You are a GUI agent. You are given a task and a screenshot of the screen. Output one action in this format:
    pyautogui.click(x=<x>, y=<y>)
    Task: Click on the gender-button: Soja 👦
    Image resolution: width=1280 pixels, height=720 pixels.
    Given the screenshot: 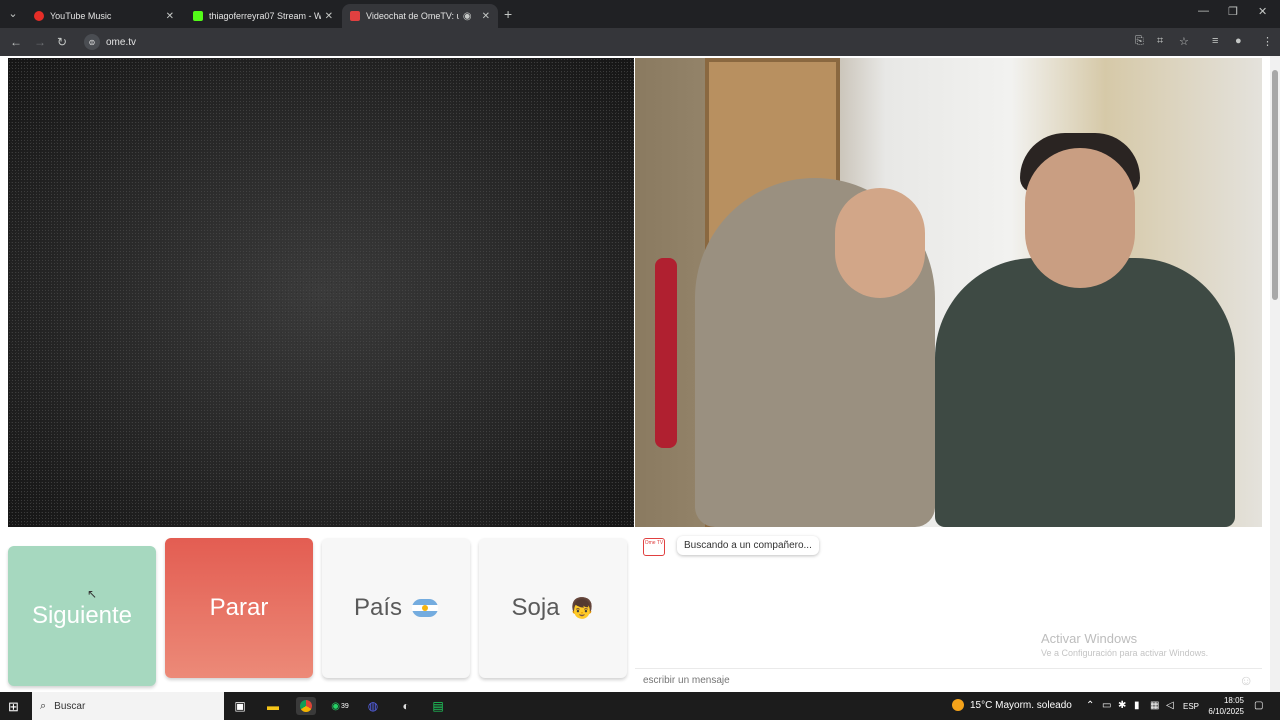 What is the action you would take?
    pyautogui.click(x=553, y=608)
    